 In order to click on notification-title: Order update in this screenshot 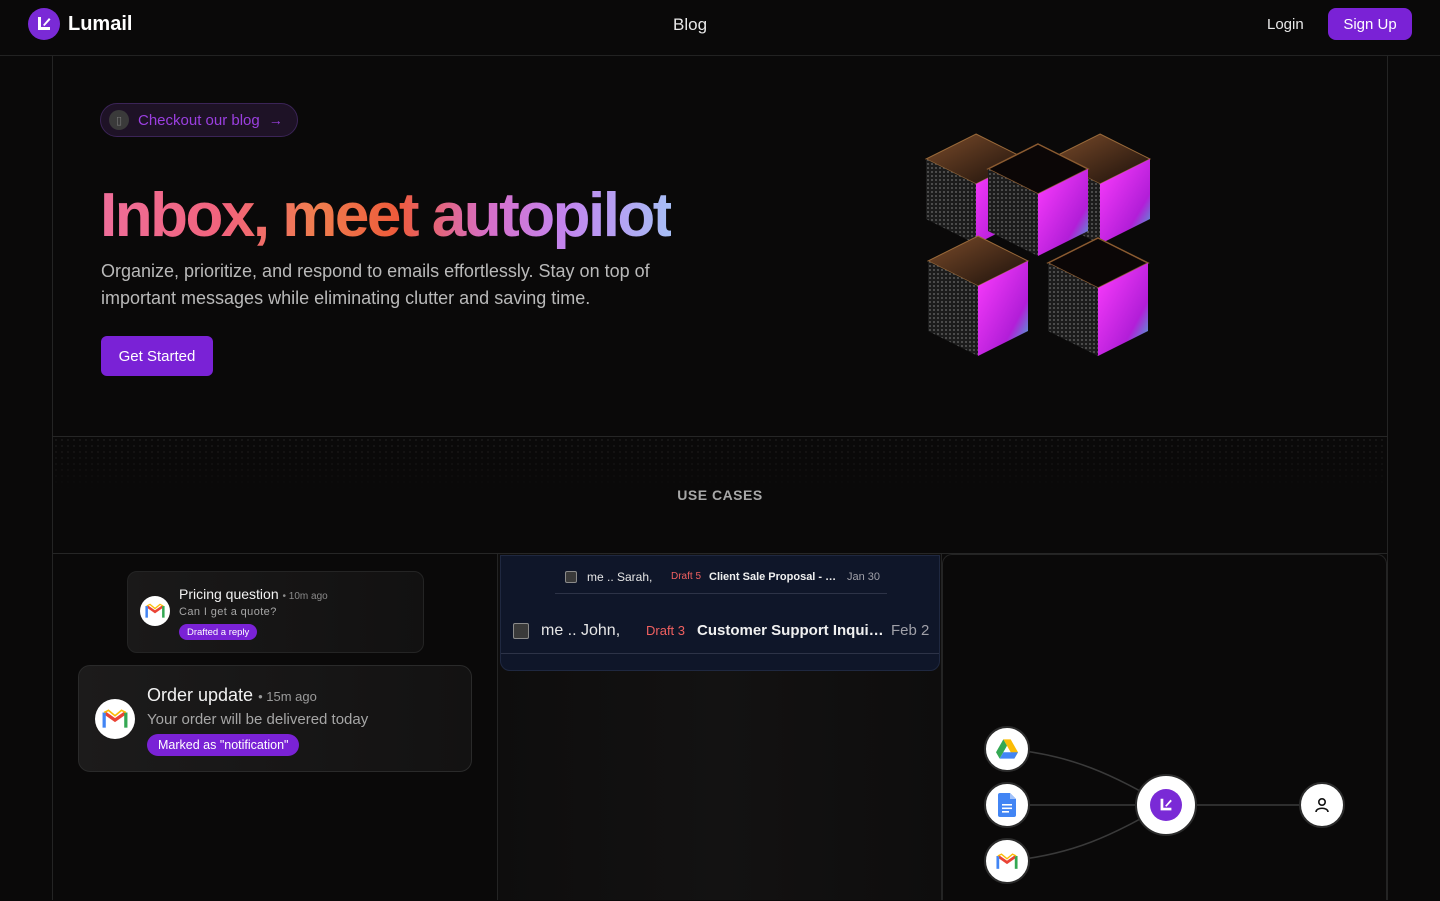, I will do `click(200, 695)`.